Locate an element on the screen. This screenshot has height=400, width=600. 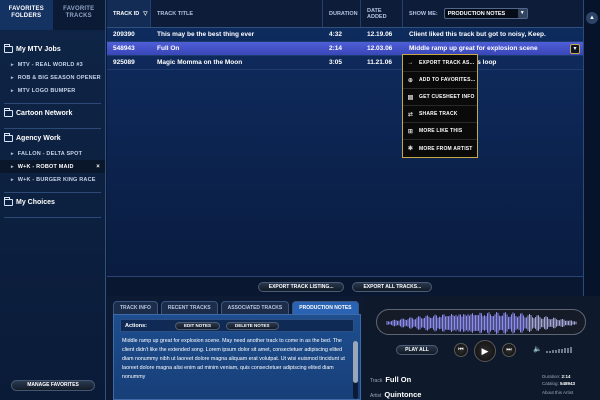
folder-item: ▸ ROB & BIG SEASON OPENER is located at coordinates (52, 77).